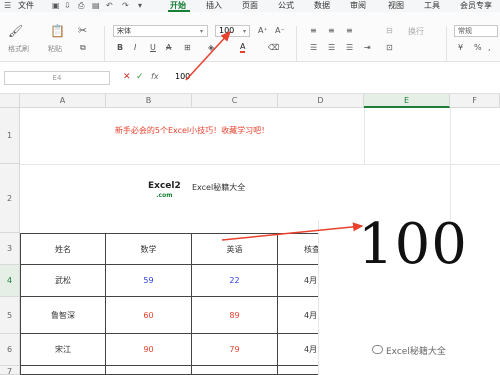  What do you see at coordinates (82, 30) in the screenshot?
I see `cut-icon: ✂` at bounding box center [82, 30].